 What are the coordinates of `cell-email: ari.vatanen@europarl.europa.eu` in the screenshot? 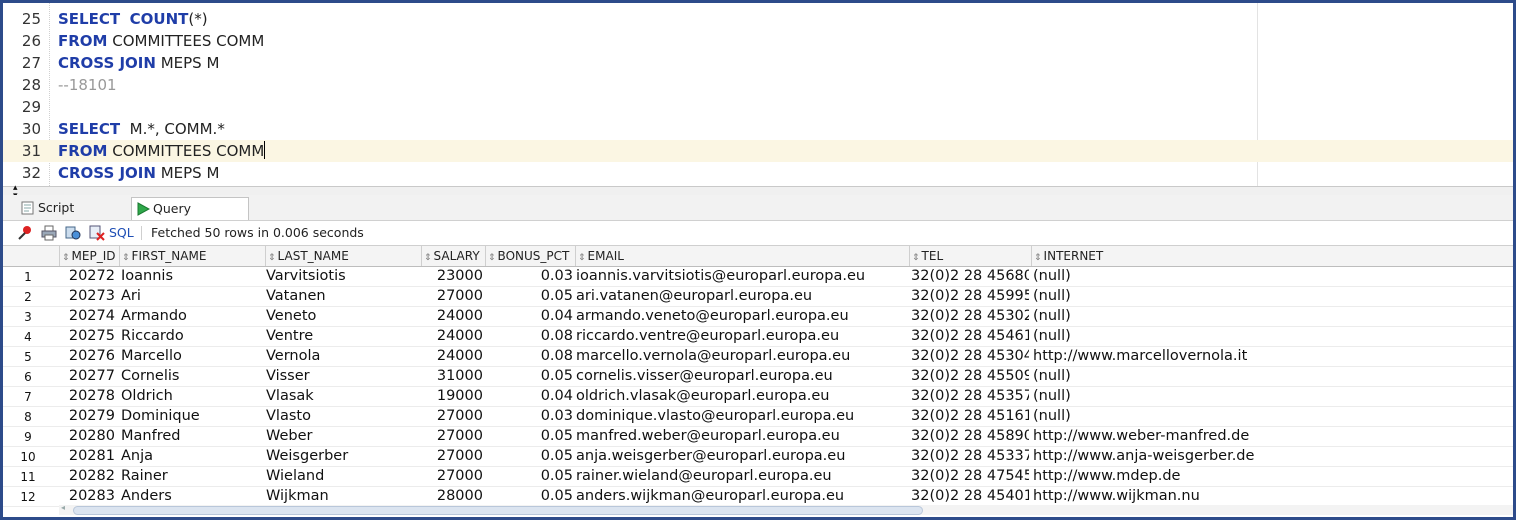 It's located at (741, 296).